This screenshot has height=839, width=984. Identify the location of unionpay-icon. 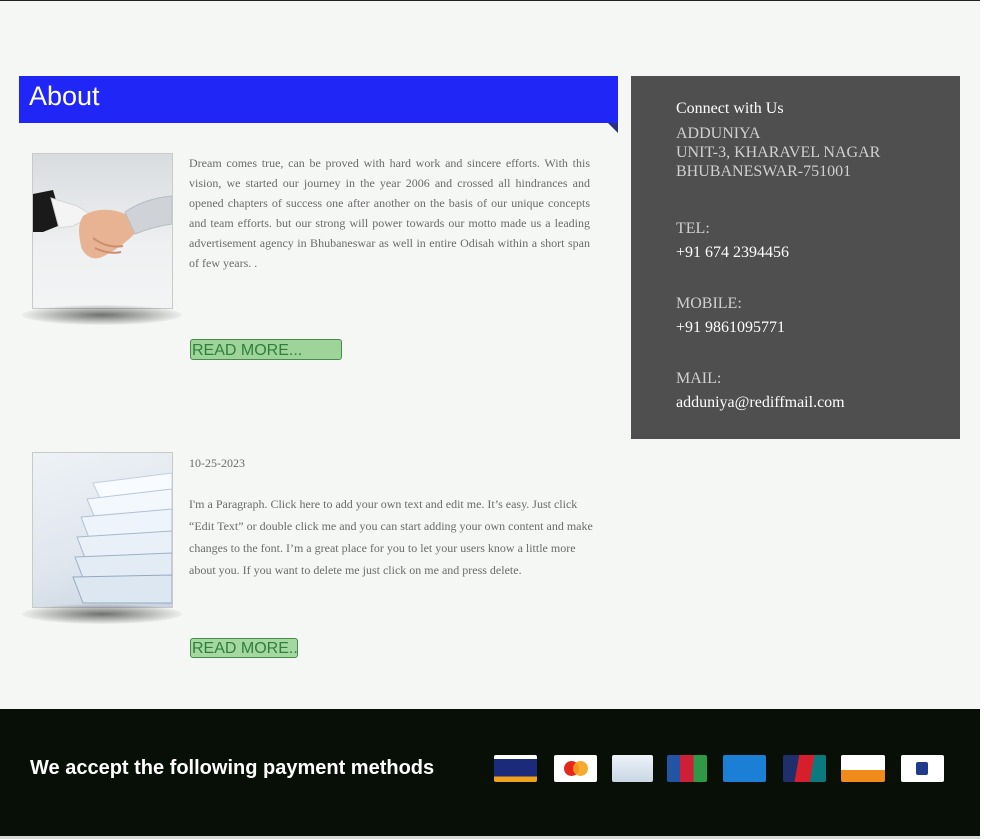
(804, 768).